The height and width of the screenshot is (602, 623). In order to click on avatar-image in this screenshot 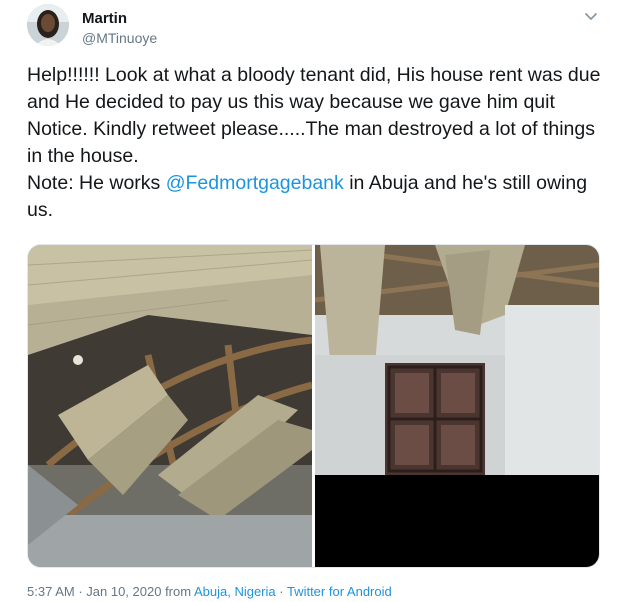, I will do `click(48, 25)`.